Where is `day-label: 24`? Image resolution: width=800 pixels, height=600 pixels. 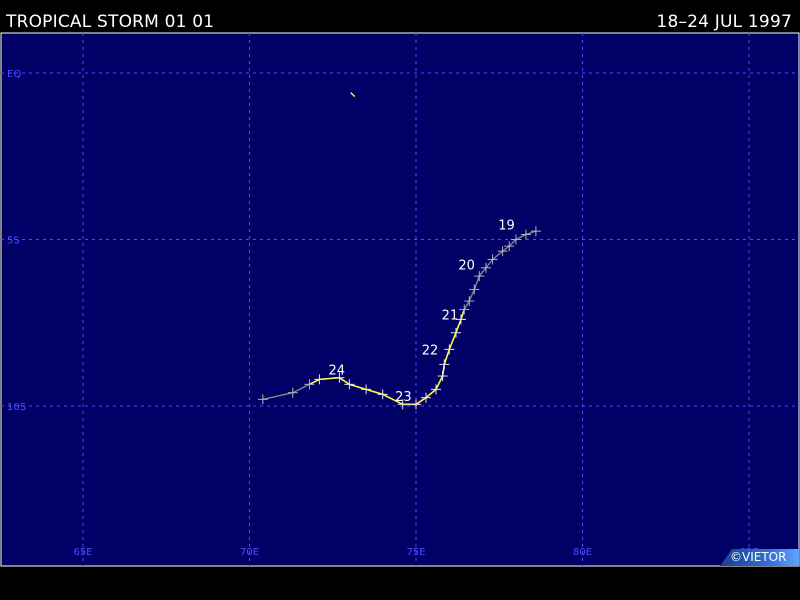 day-label: 24 is located at coordinates (336, 370).